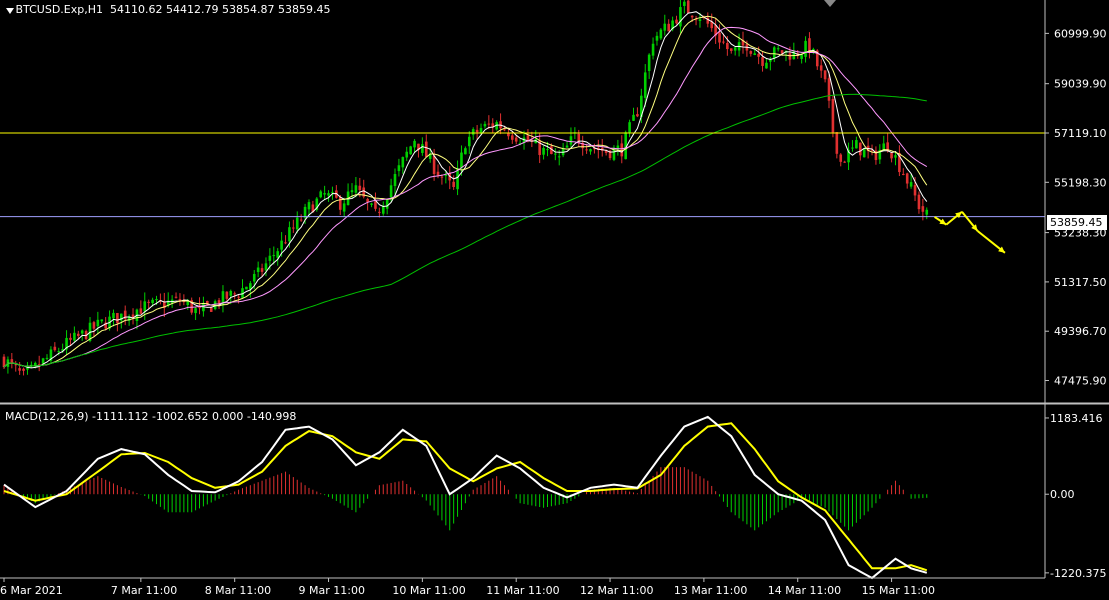  Describe the element at coordinates (144, 590) in the screenshot. I see `time-tick-label: 7 Mar 11:00` at that location.